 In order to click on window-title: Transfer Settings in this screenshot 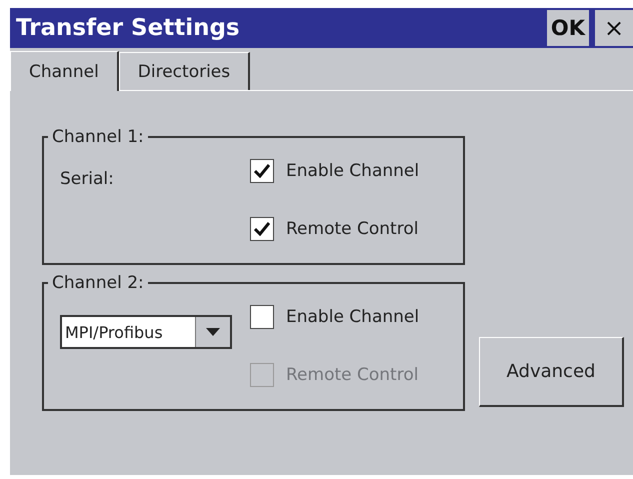, I will do `click(128, 28)`.